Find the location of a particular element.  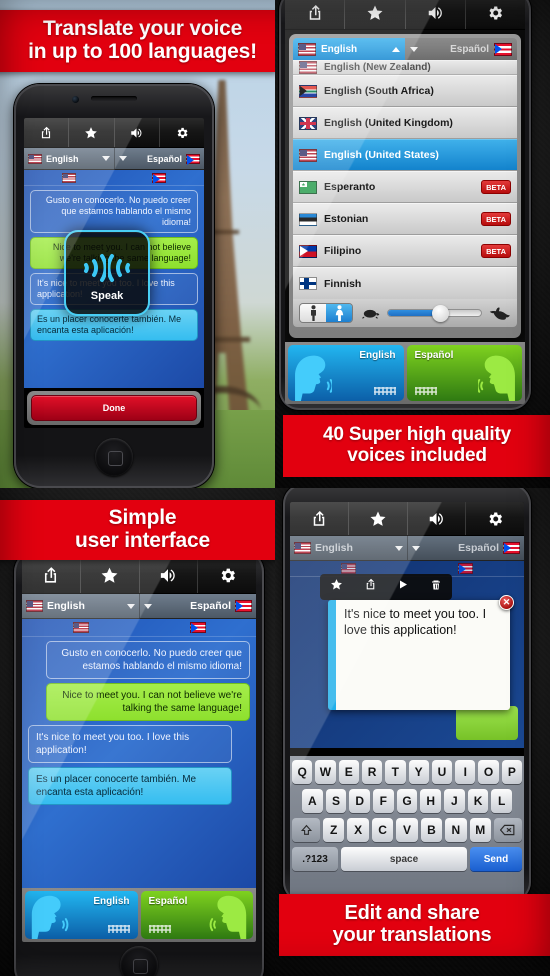

app-toolbar is located at coordinates (405, 15).